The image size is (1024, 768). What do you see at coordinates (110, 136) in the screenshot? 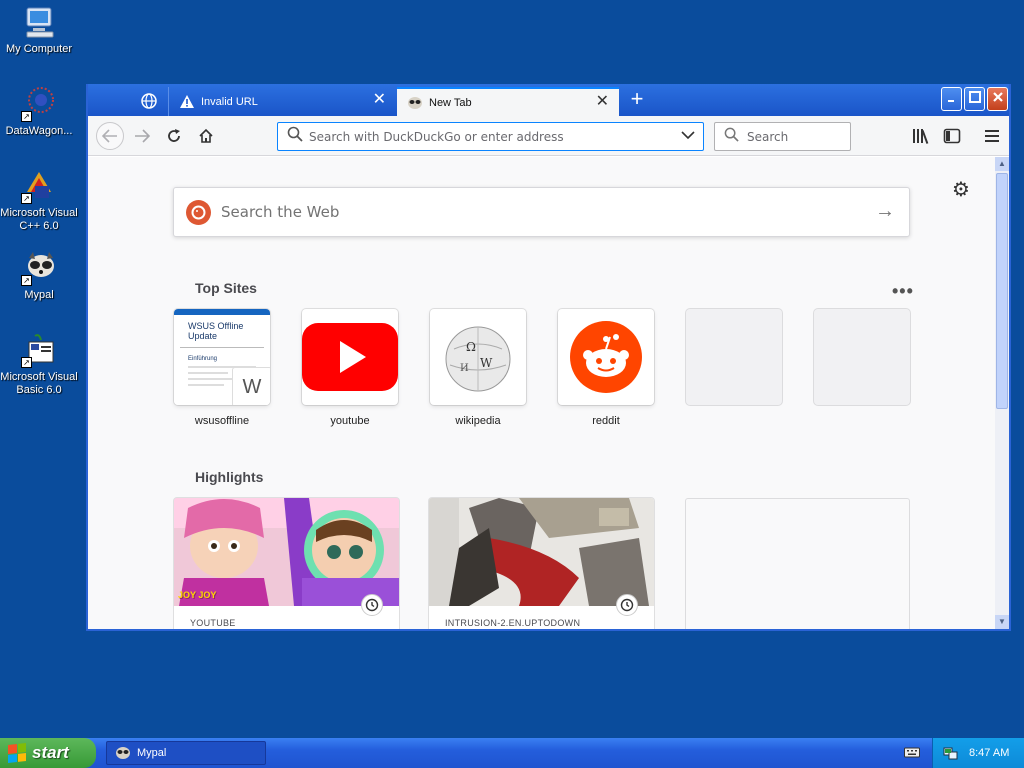
I see `back-button` at bounding box center [110, 136].